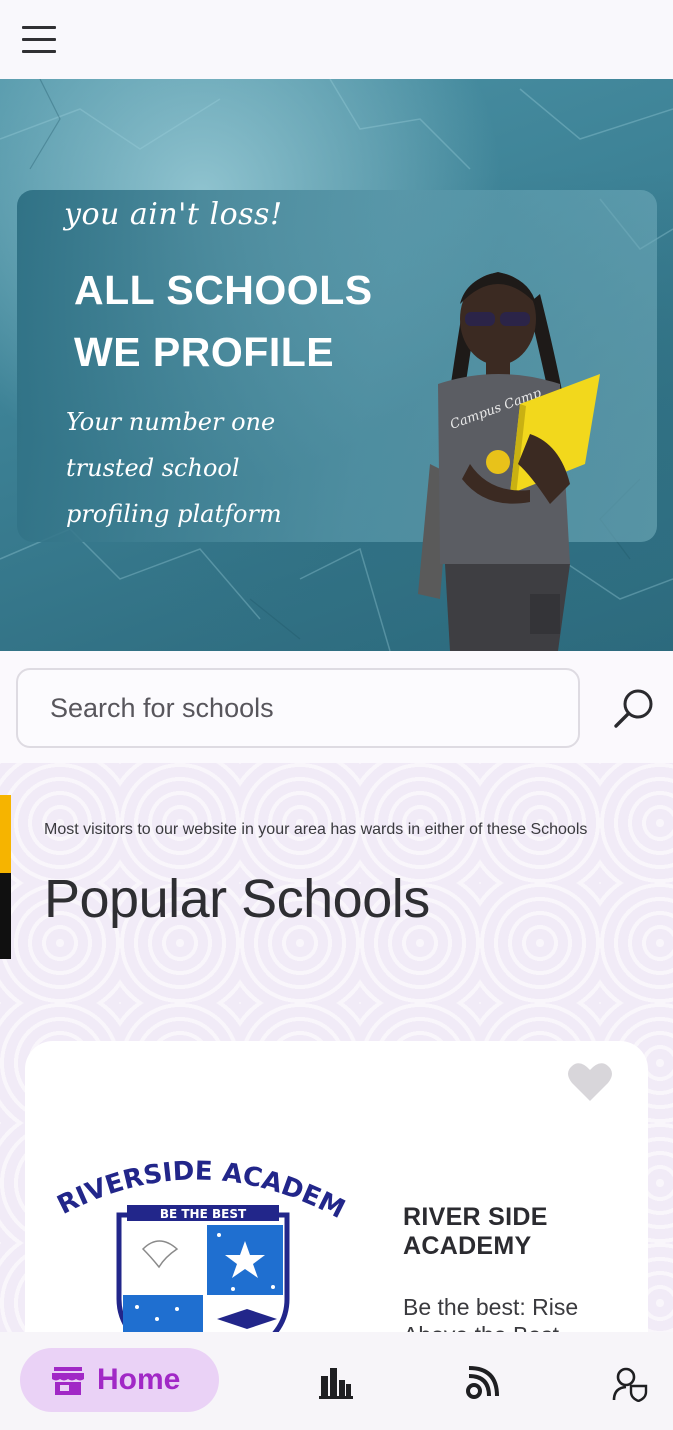  Describe the element at coordinates (203, 1214) in the screenshot. I see `logo-banner-text: BE THE BEST` at that location.